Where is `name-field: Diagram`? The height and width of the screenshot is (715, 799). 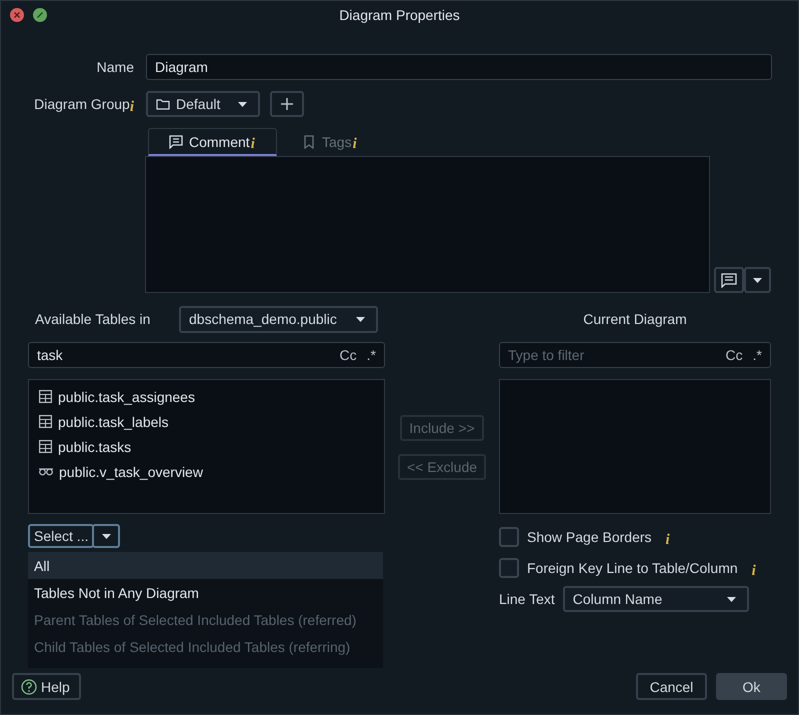 name-field: Diagram is located at coordinates (459, 67).